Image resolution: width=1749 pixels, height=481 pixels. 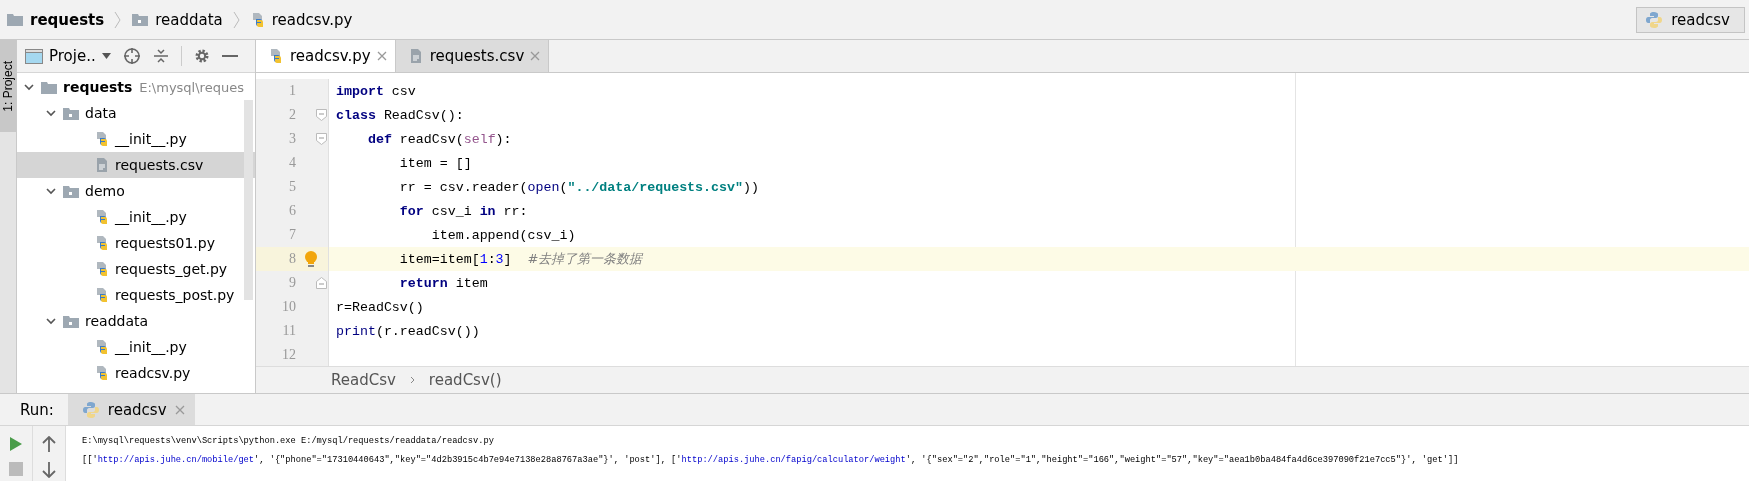 What do you see at coordinates (68, 56) in the screenshot?
I see `view-dropdown: Proje..` at bounding box center [68, 56].